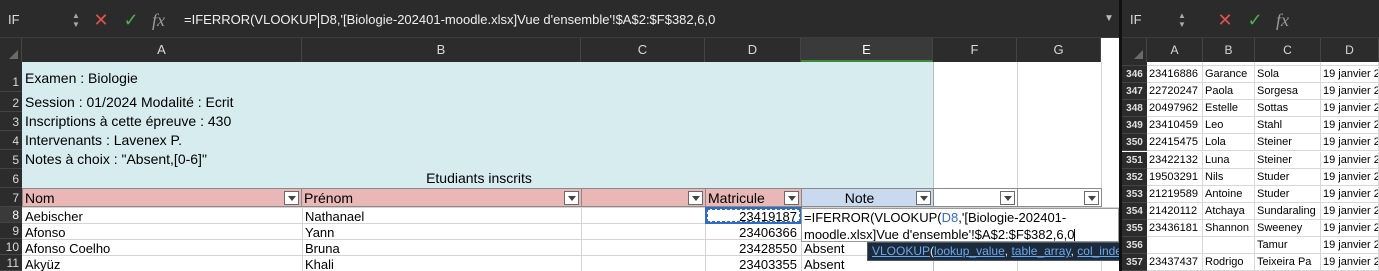 This screenshot has height=271, width=1379. Describe the element at coordinates (753, 197) in the screenshot. I see `header-matricule: Matricule` at that location.